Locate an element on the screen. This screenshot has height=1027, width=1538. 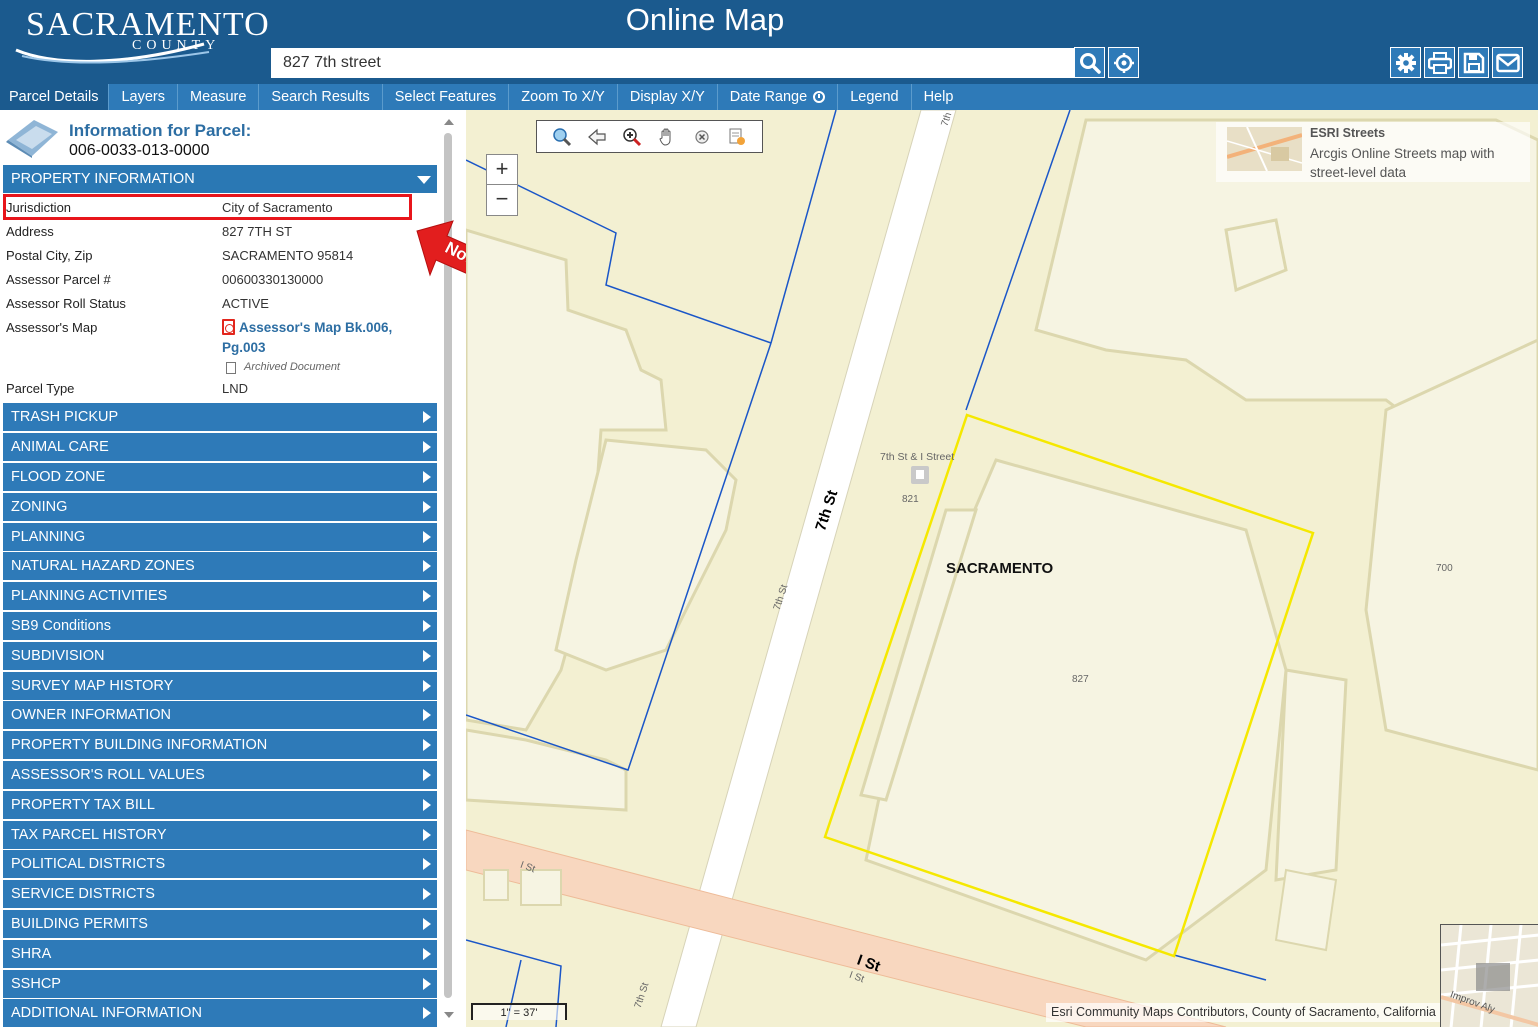
assessors-map-link: Assessor's Map Bk.006, Pg.003 is located at coordinates (322, 338).